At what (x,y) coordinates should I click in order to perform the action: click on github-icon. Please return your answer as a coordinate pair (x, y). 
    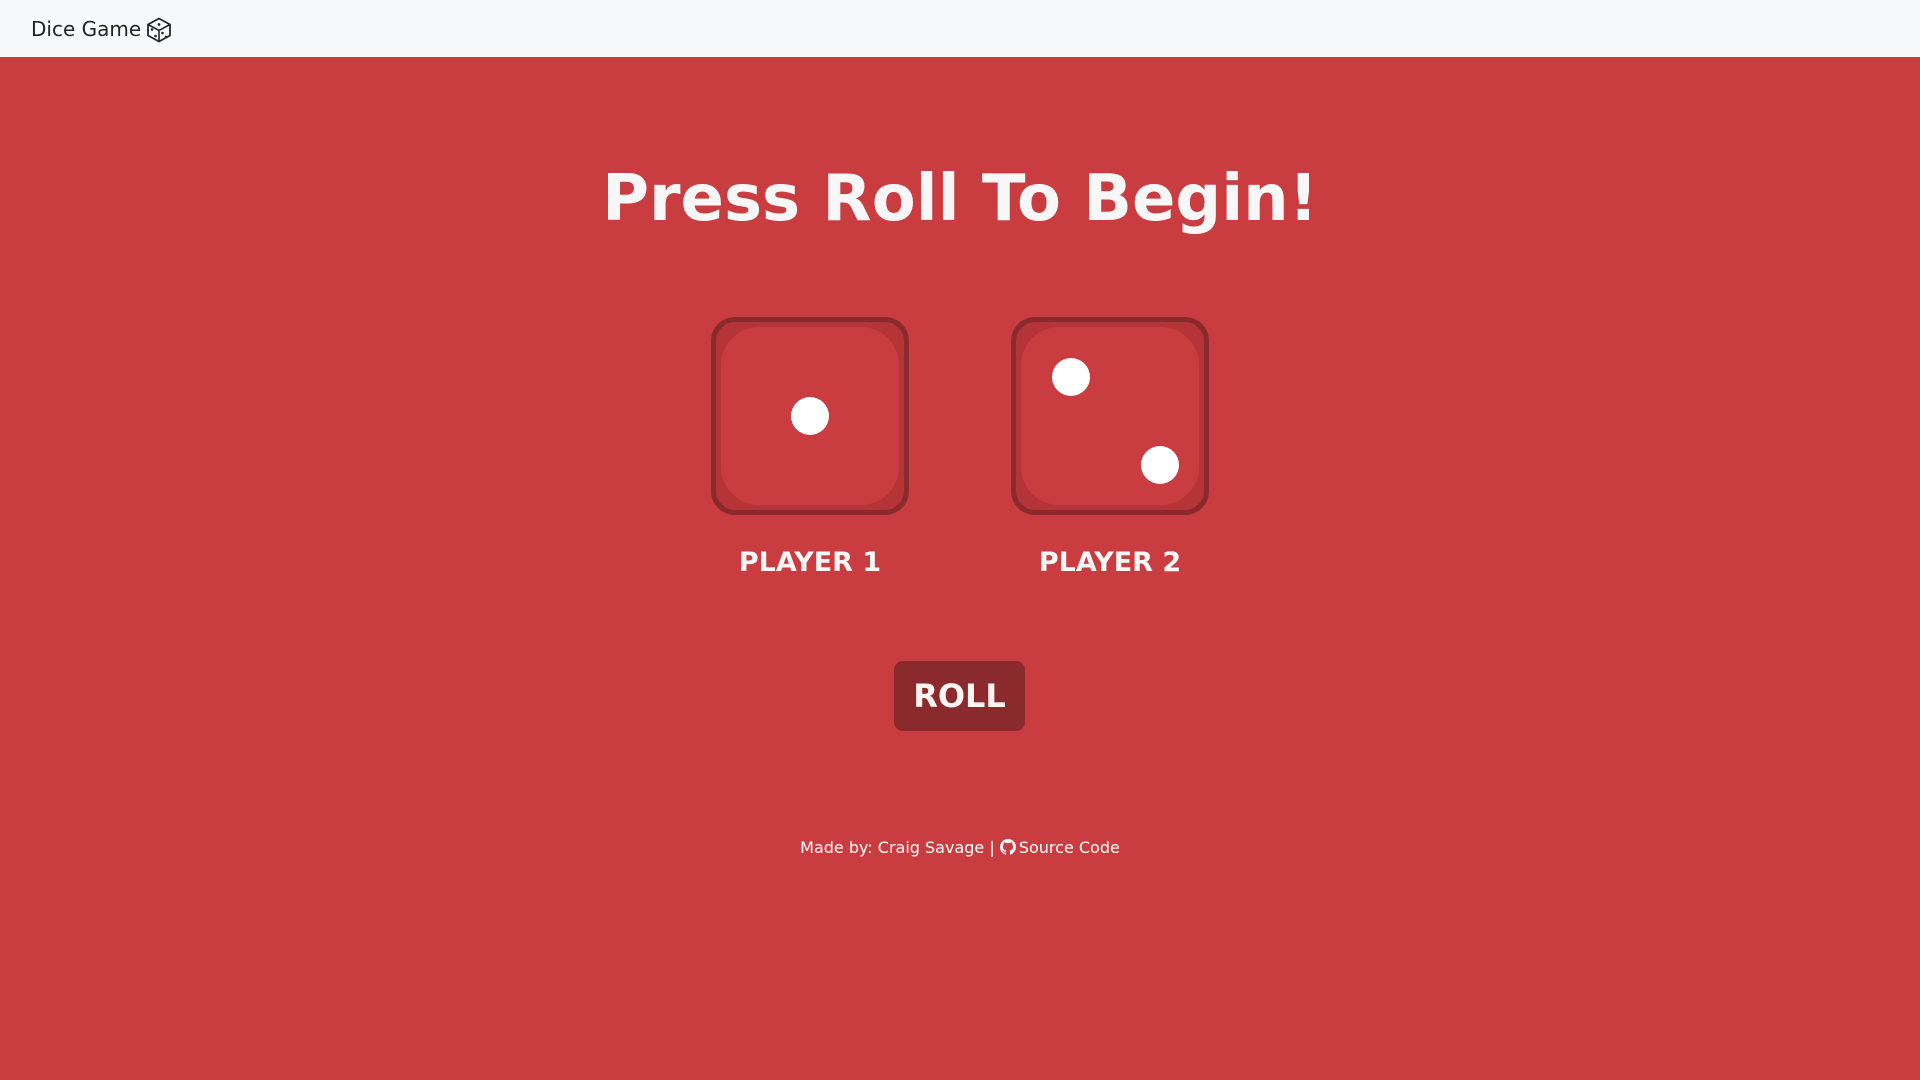
    Looking at the image, I should click on (1007, 847).